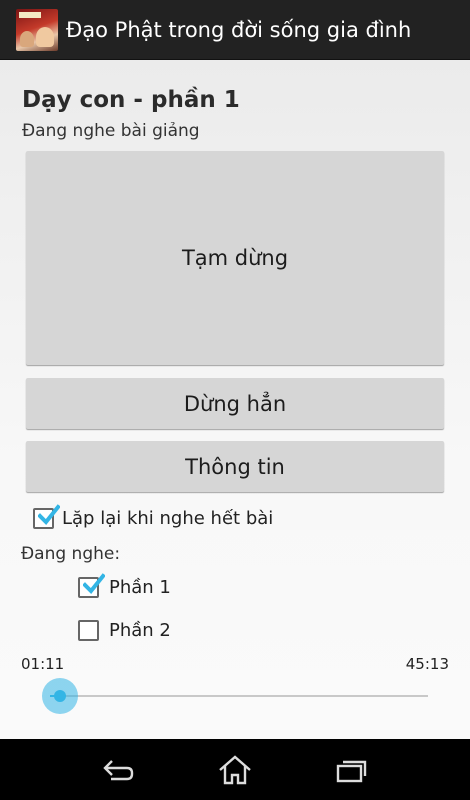  What do you see at coordinates (140, 630) in the screenshot?
I see `part-2-label: Phần 2` at bounding box center [140, 630].